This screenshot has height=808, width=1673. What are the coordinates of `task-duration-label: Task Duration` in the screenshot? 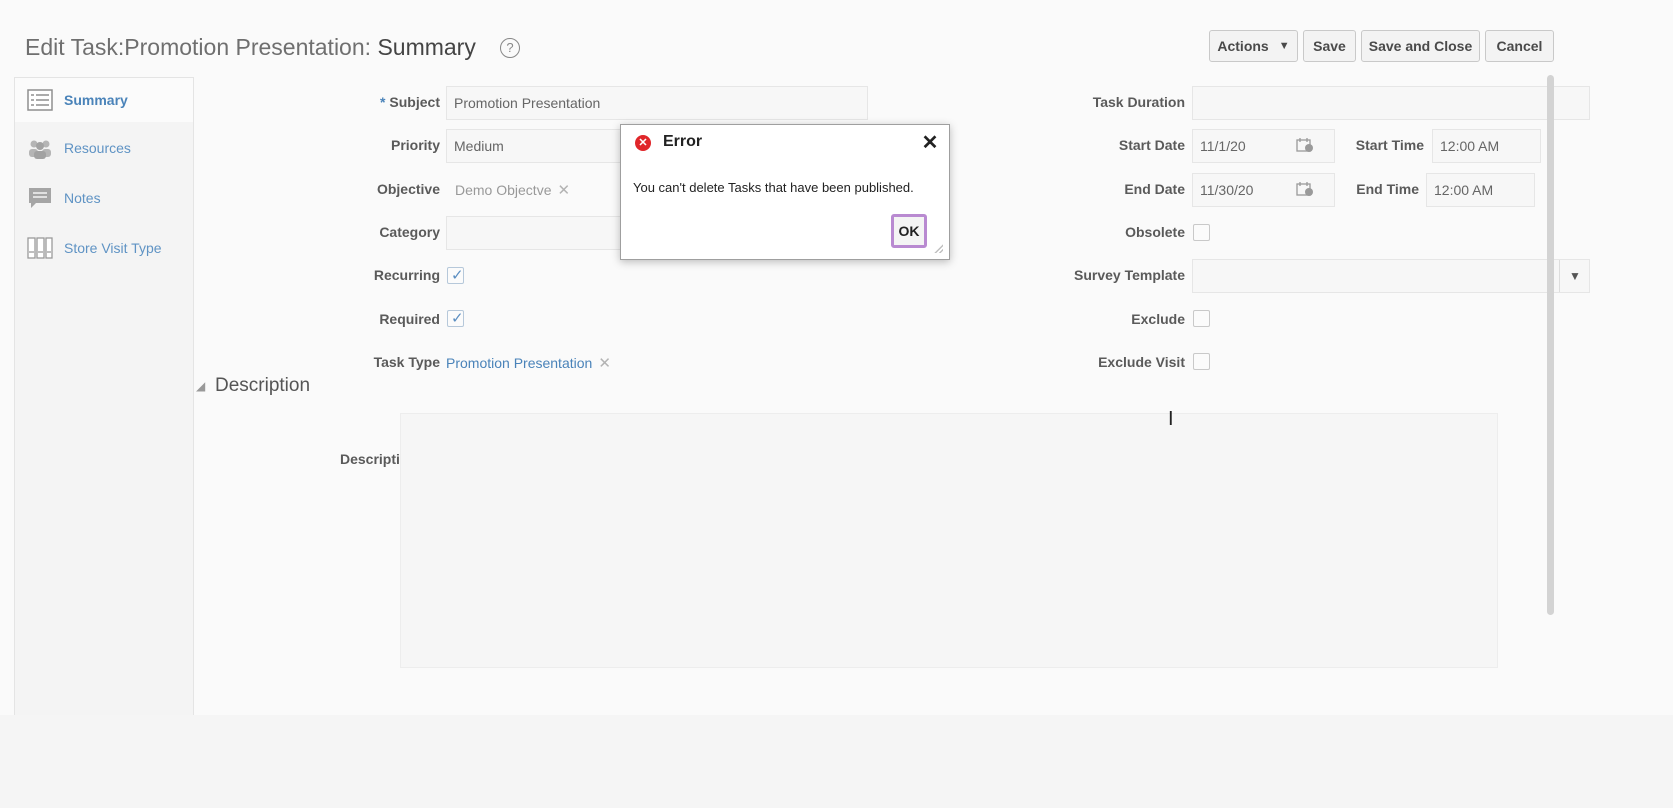 It's located at (1138, 102).